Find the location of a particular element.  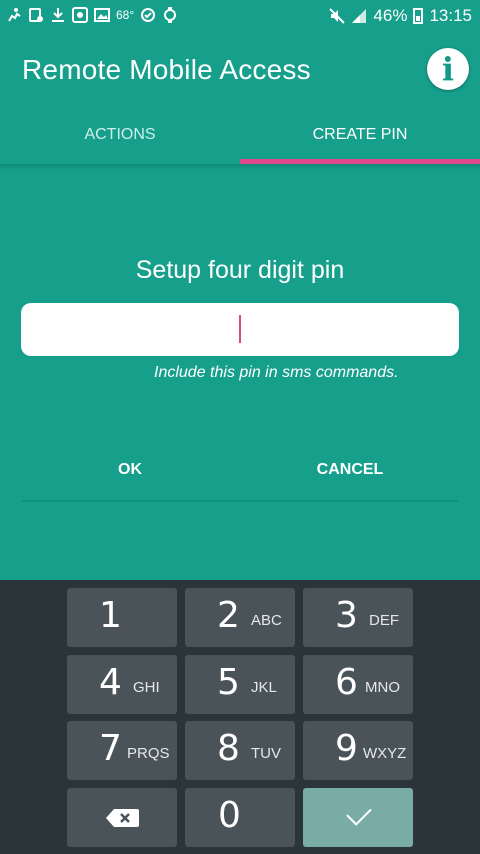

key-9: 9 WXYZ is located at coordinates (358, 750).